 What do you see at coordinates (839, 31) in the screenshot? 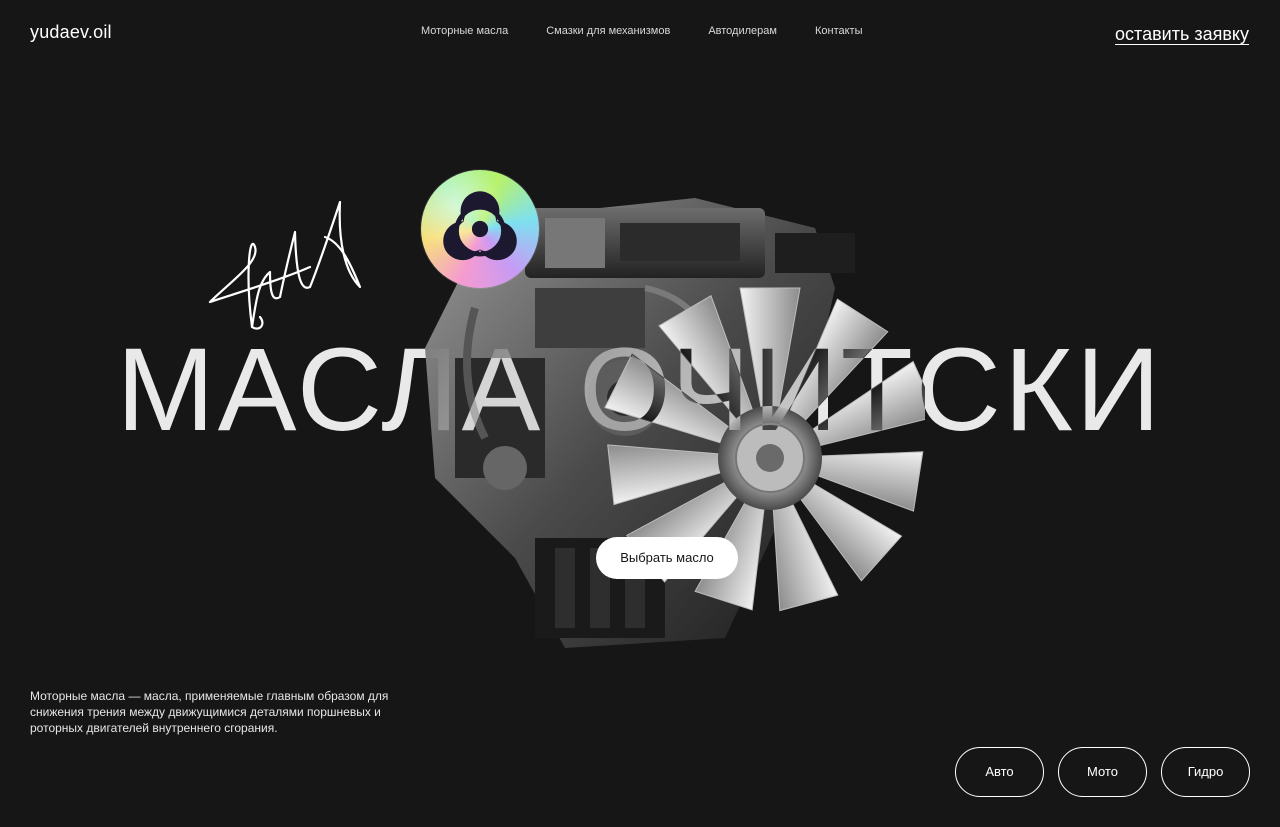
I see `nav-item-contacts: Контакты` at bounding box center [839, 31].